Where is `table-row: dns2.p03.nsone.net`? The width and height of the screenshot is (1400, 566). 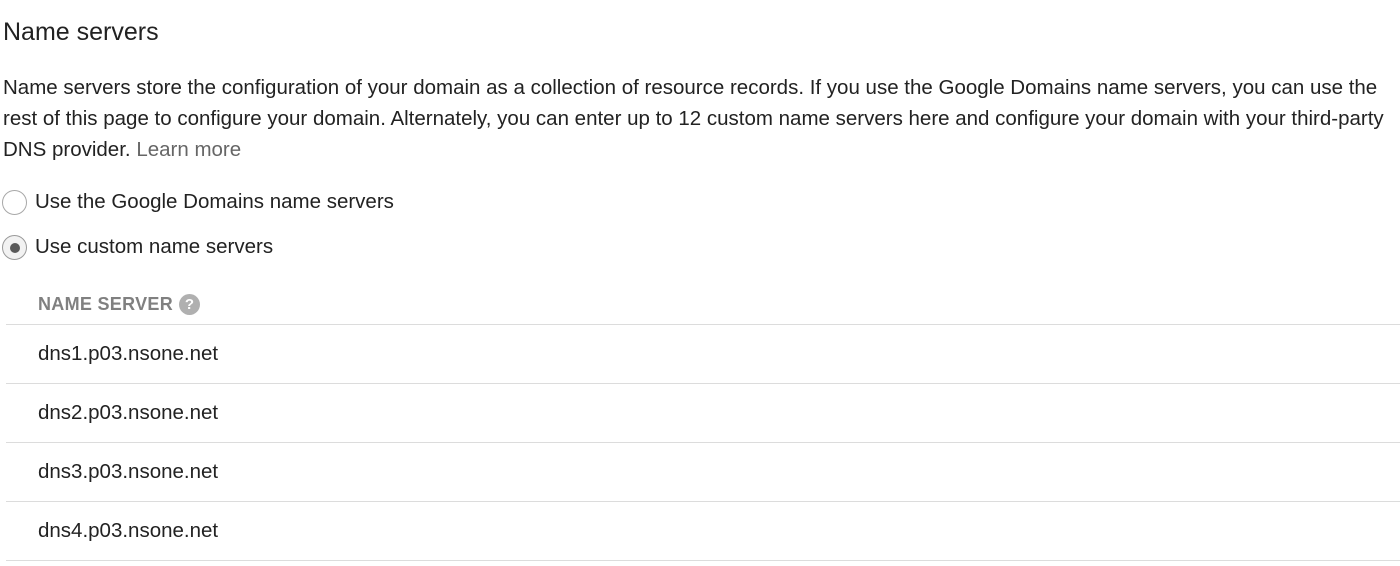 table-row: dns2.p03.nsone.net is located at coordinates (703, 413).